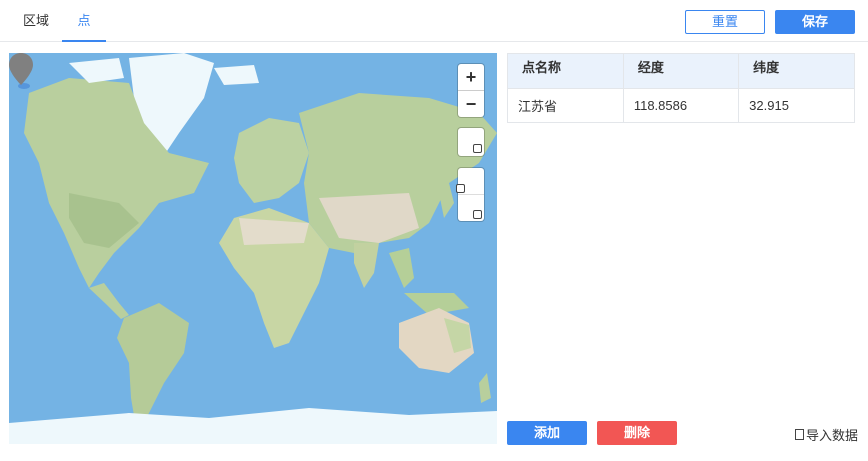 This screenshot has width=868, height=461. I want to click on column-header-name: 点名称, so click(566, 71).